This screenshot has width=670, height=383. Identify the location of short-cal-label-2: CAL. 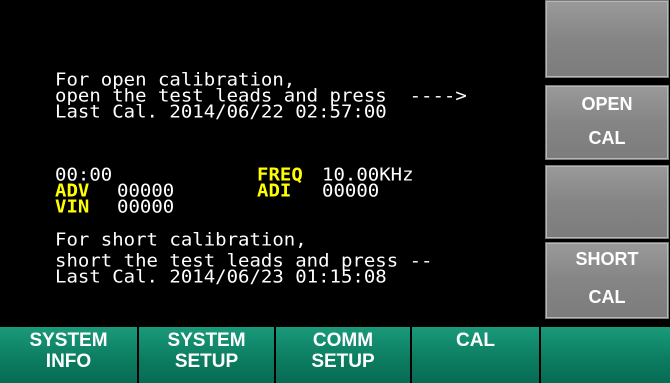
(607, 297).